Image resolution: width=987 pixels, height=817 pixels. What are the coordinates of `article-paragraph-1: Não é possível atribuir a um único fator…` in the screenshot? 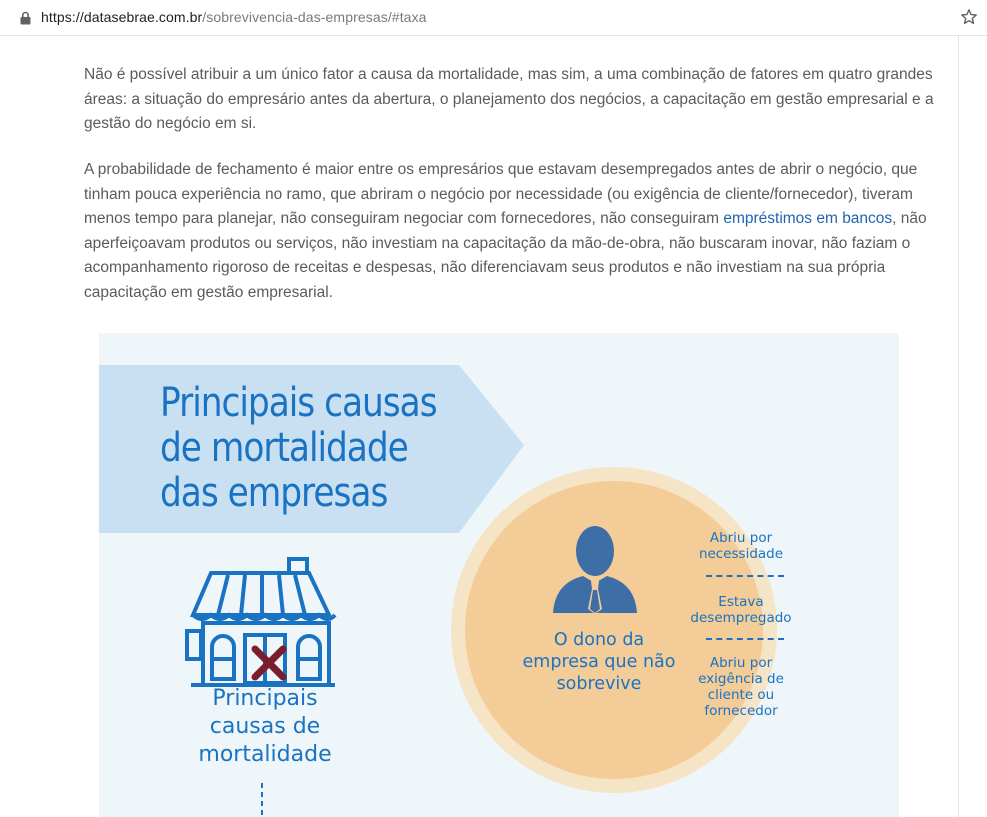 It's located at (509, 99).